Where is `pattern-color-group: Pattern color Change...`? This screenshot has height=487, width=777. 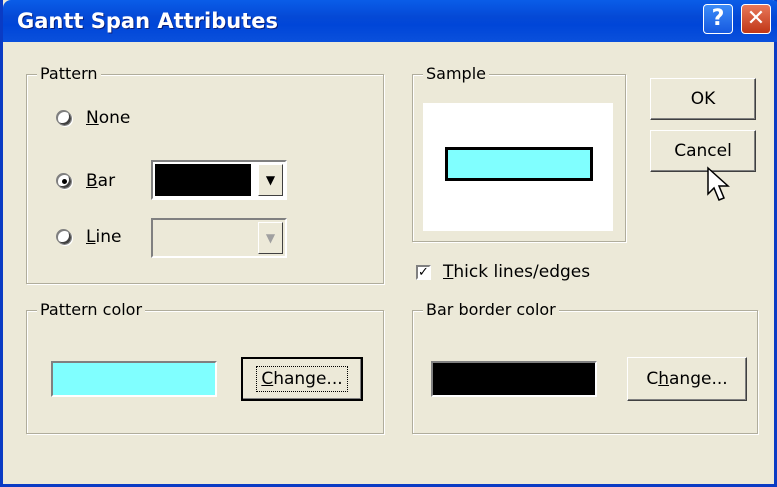
pattern-color-group: Pattern color Change... is located at coordinates (205, 367).